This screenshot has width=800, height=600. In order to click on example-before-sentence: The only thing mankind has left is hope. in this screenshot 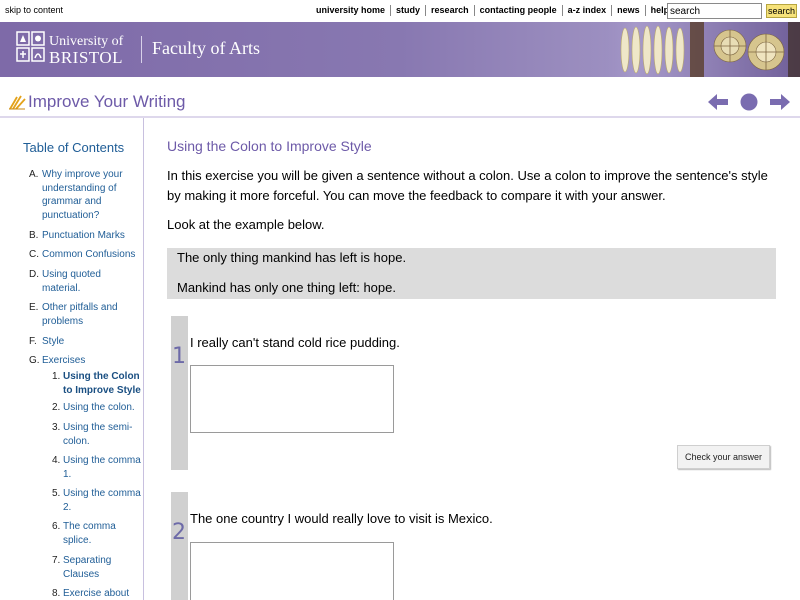, I will do `click(292, 257)`.